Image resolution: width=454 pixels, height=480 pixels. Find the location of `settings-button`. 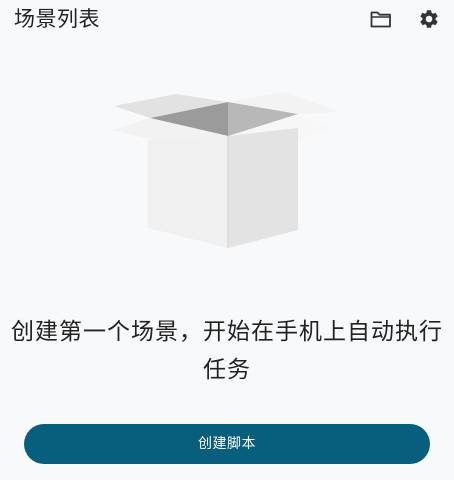

settings-button is located at coordinates (429, 19).